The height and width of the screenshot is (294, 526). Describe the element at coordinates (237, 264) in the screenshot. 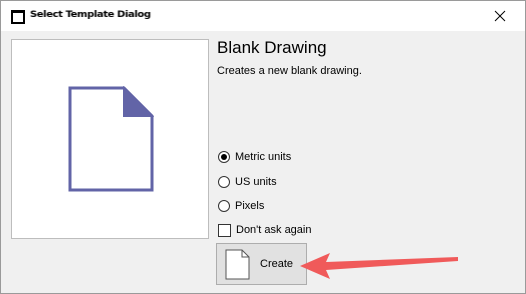

I see `document-icon` at that location.